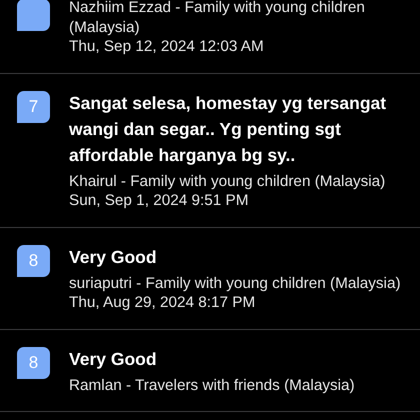 This screenshot has width=420, height=420. What do you see at coordinates (227, 181) in the screenshot?
I see `reviewer-info: Khairul - Family with young children (Malaysia)` at bounding box center [227, 181].